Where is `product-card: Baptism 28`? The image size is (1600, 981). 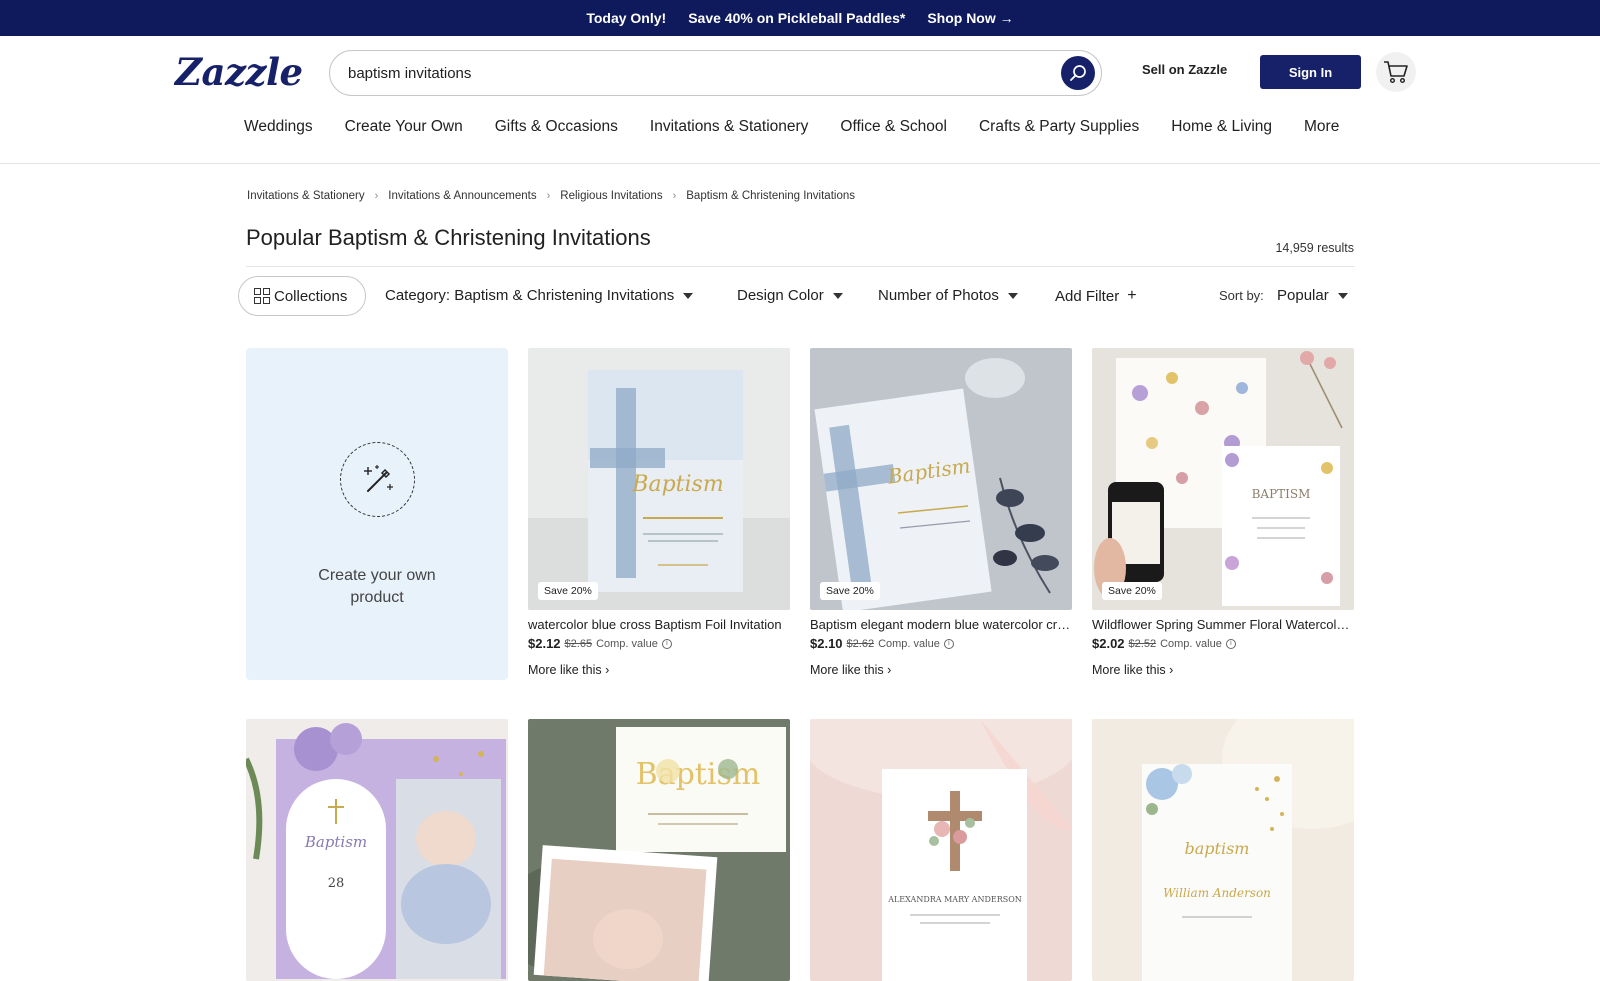
product-card: Baptism 28 is located at coordinates (377, 850).